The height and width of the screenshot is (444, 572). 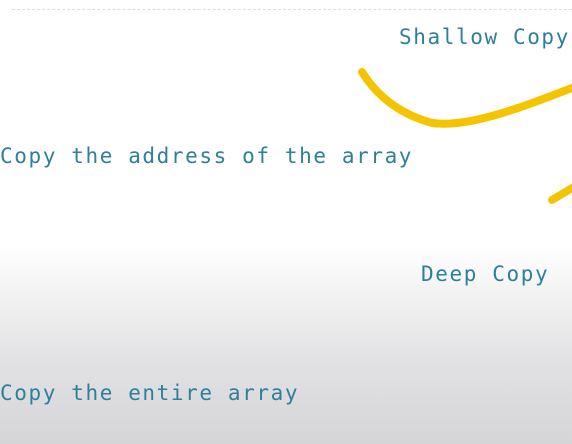 What do you see at coordinates (207, 156) in the screenshot?
I see `address-copy-description: Copy the address of the array` at bounding box center [207, 156].